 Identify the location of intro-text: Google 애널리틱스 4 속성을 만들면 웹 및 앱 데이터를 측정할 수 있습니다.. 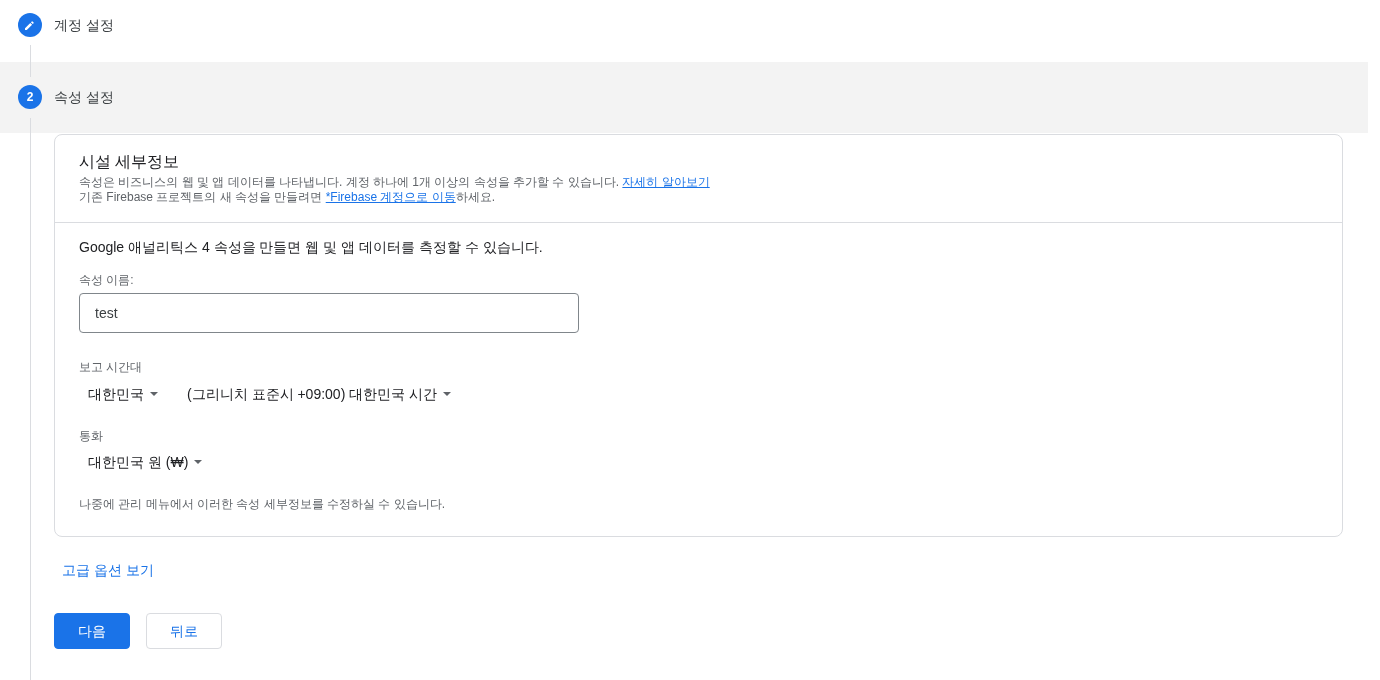
(311, 247).